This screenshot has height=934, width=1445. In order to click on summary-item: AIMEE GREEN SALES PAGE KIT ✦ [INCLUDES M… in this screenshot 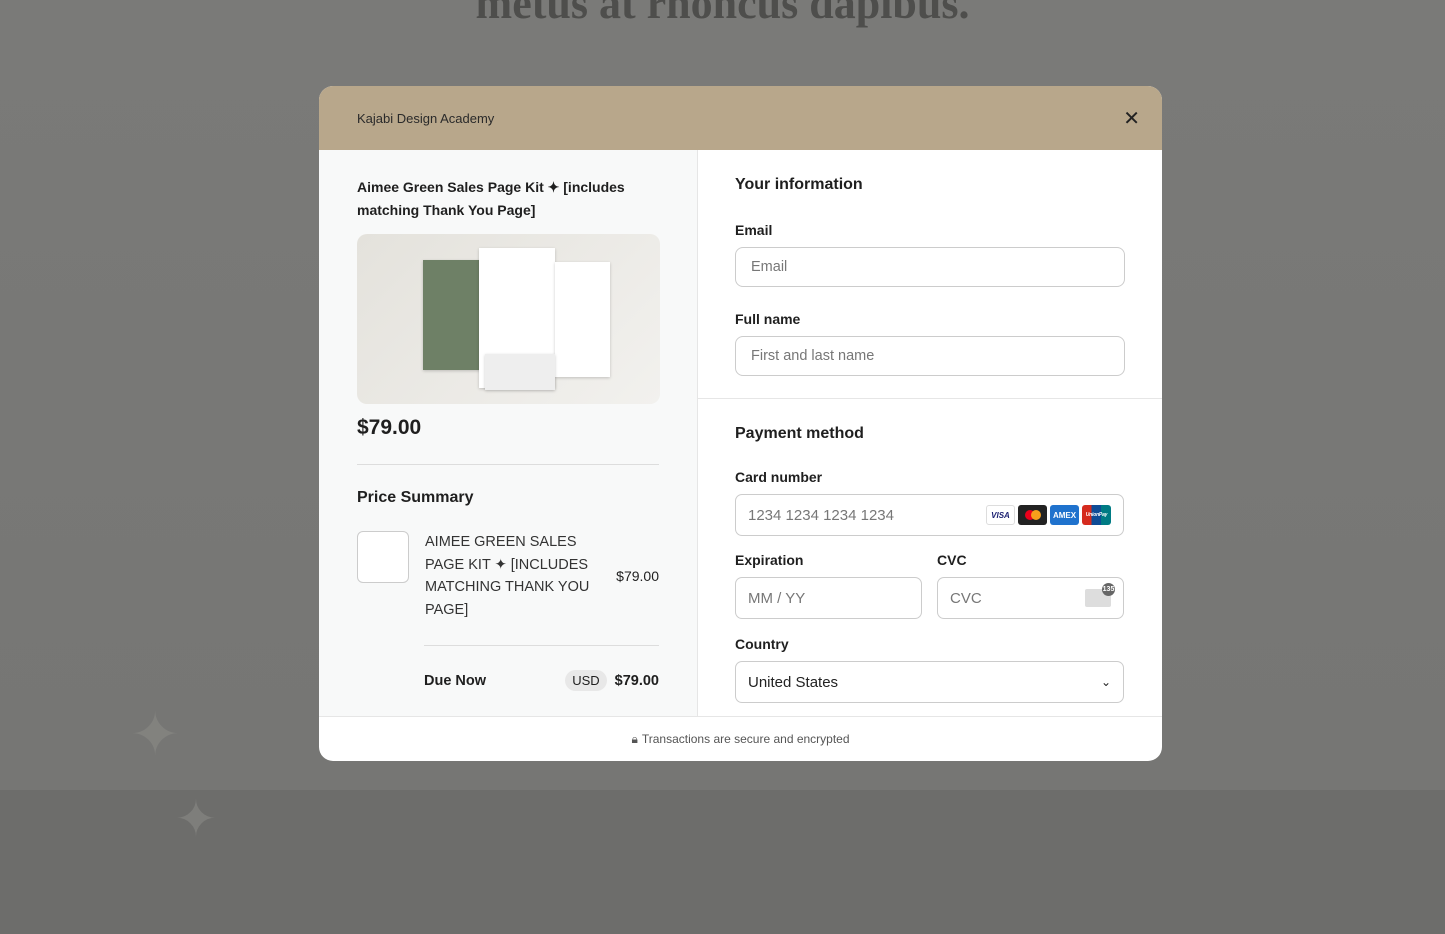, I will do `click(508, 576)`.